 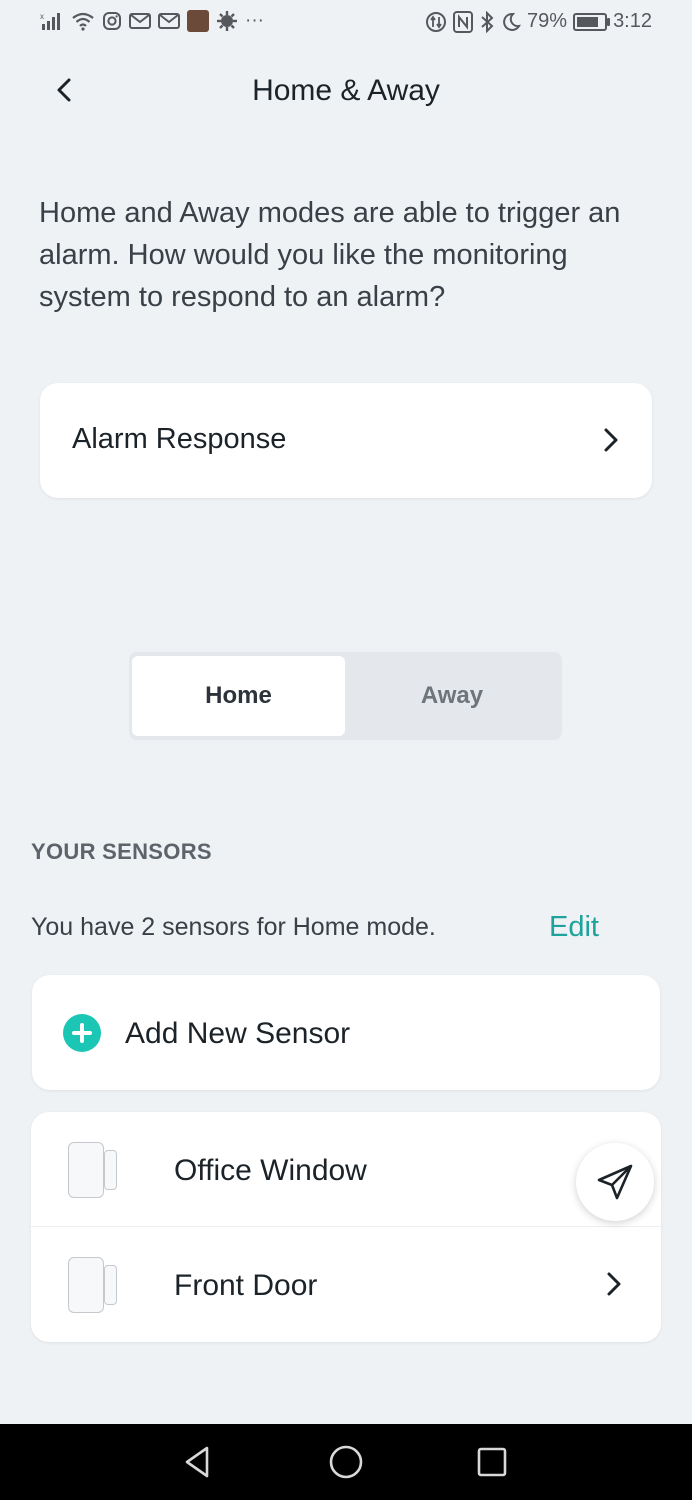 I want to click on recents-square-icon, so click(x=492, y=1462).